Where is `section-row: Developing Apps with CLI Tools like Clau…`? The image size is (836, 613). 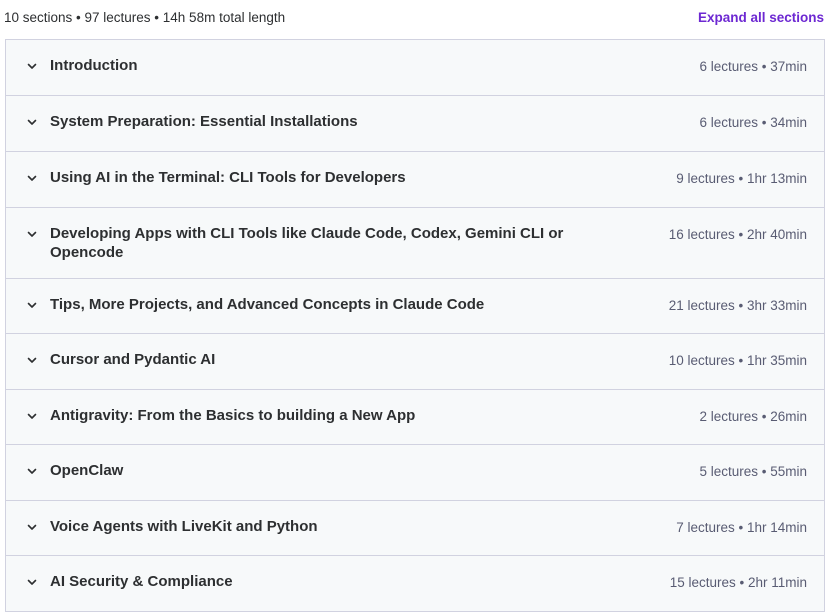 section-row: Developing Apps with CLI Tools like Clau… is located at coordinates (415, 243).